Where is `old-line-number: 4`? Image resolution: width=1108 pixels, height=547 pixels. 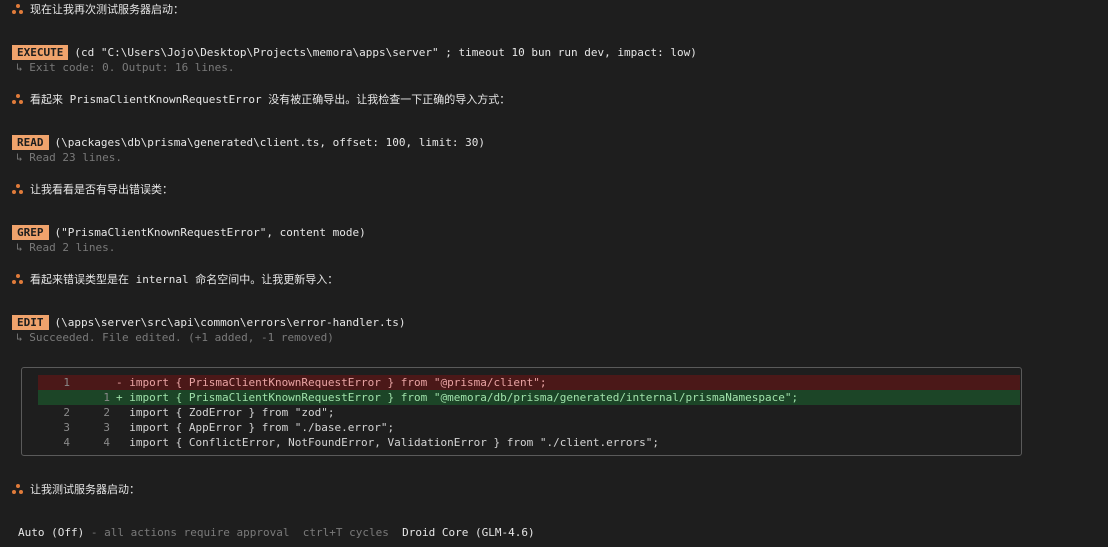
old-line-number: 4 is located at coordinates (66, 442).